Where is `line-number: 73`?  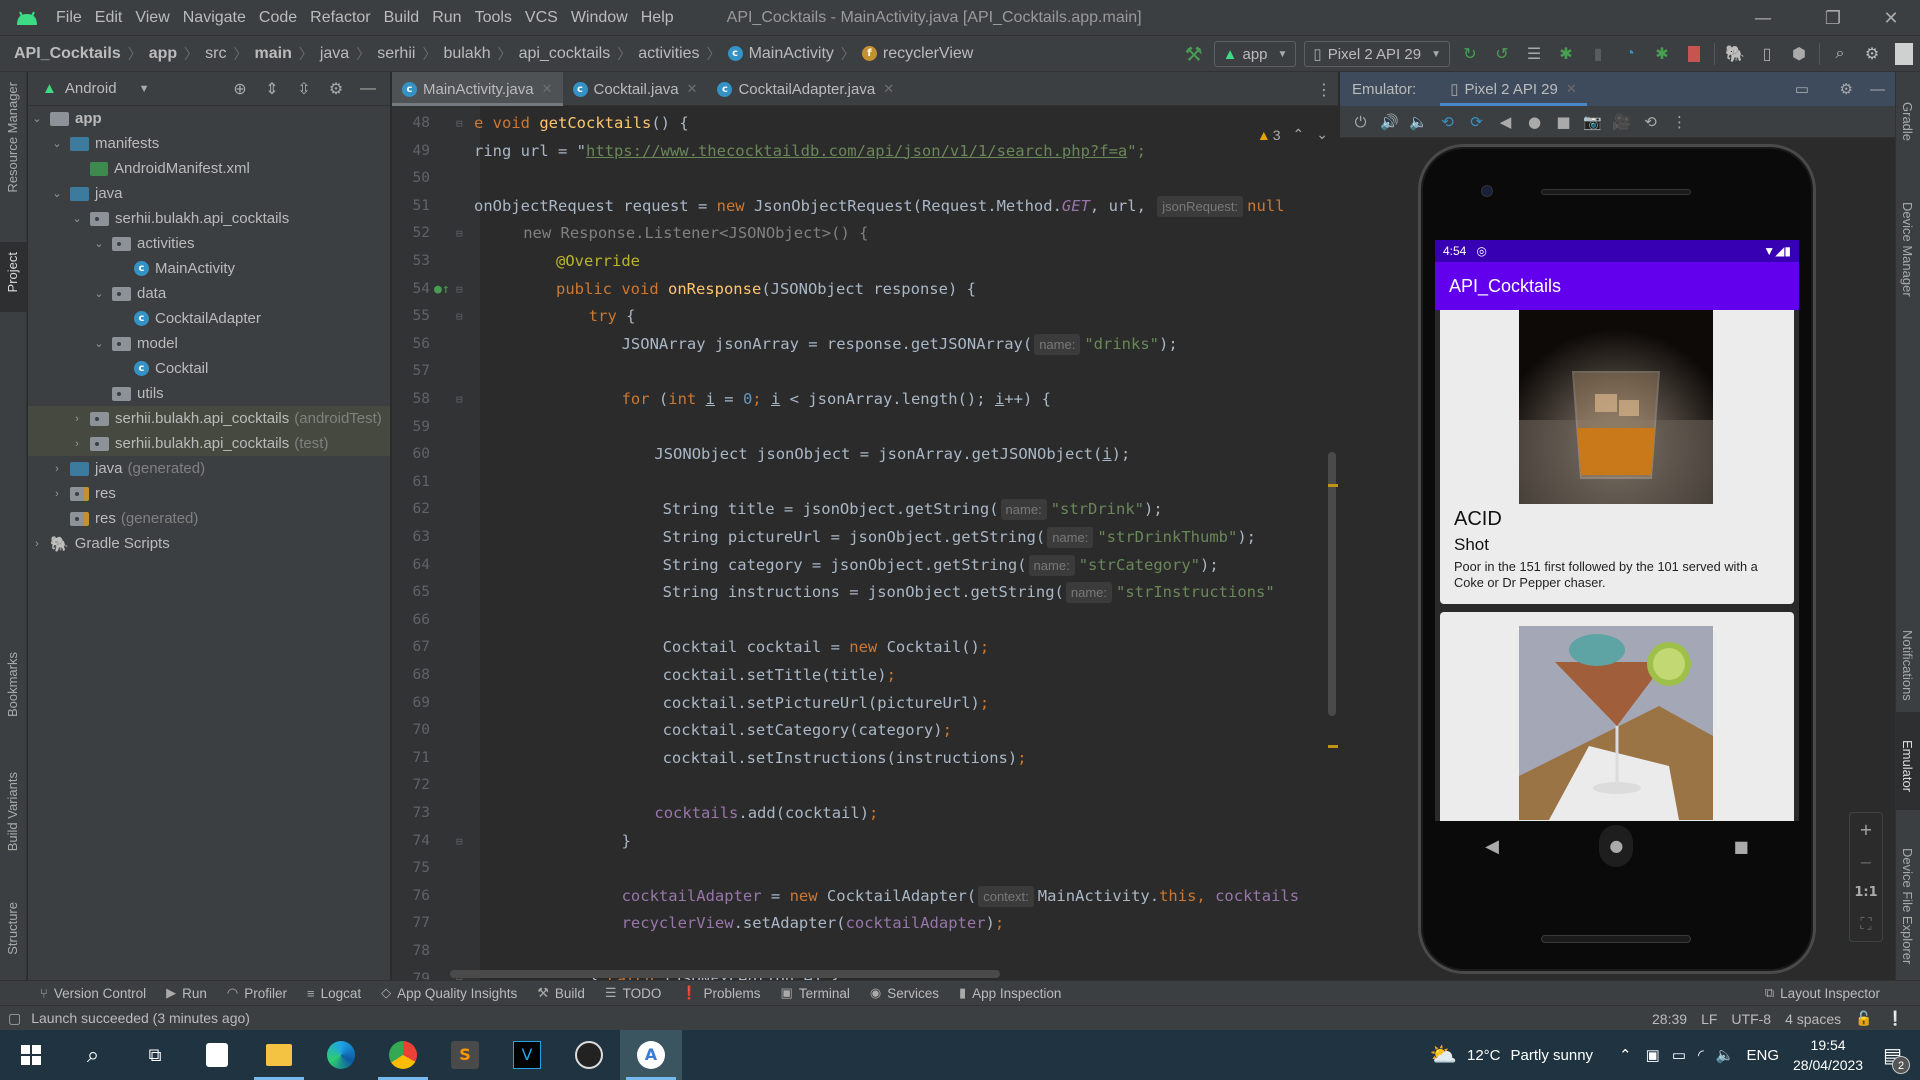
line-number: 73 is located at coordinates (415, 814).